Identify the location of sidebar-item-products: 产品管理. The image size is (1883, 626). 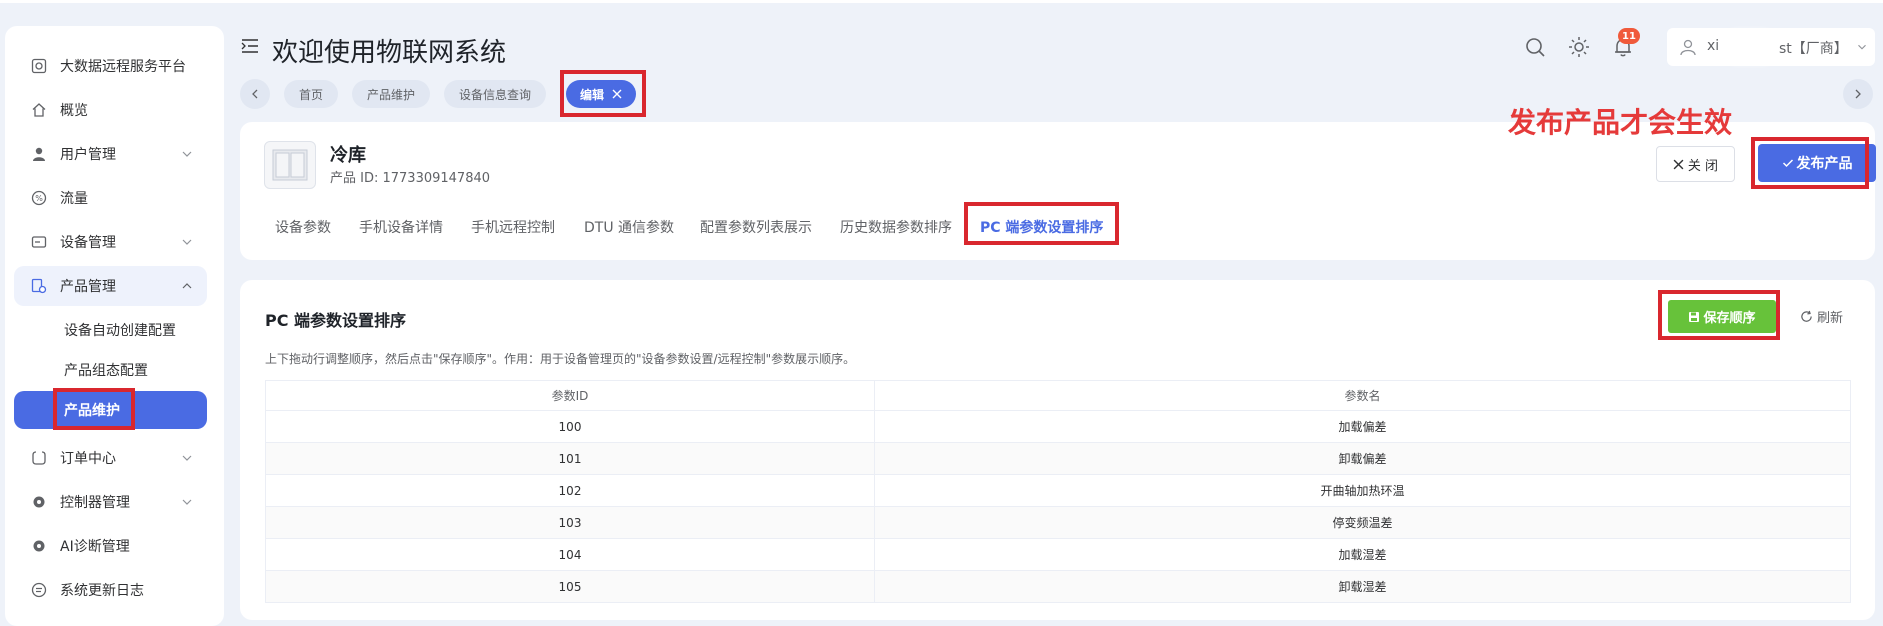
(110, 286).